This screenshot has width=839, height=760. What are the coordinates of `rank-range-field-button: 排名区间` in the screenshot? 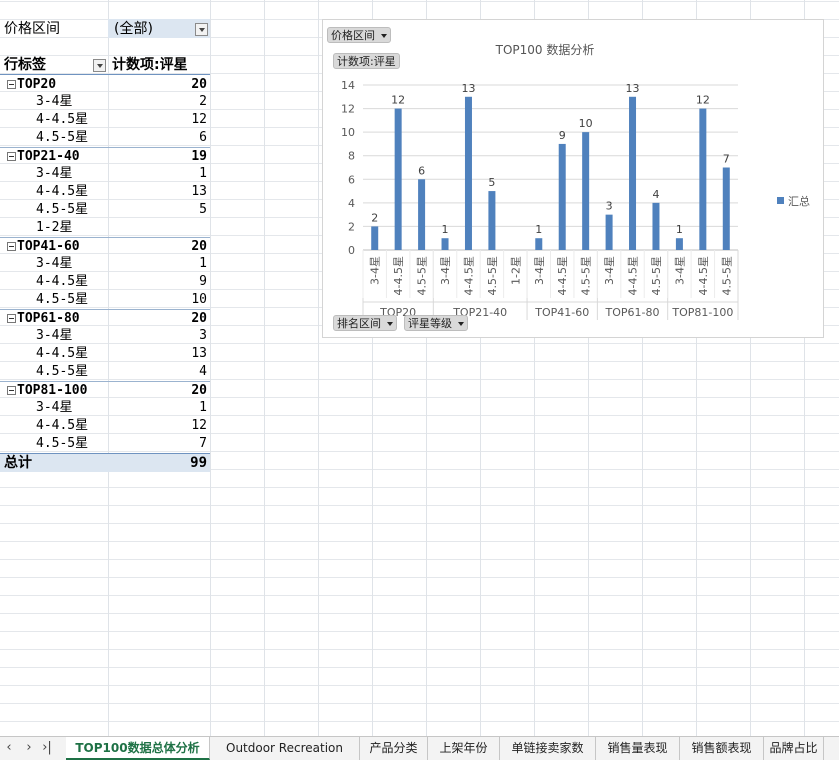 It's located at (365, 323).